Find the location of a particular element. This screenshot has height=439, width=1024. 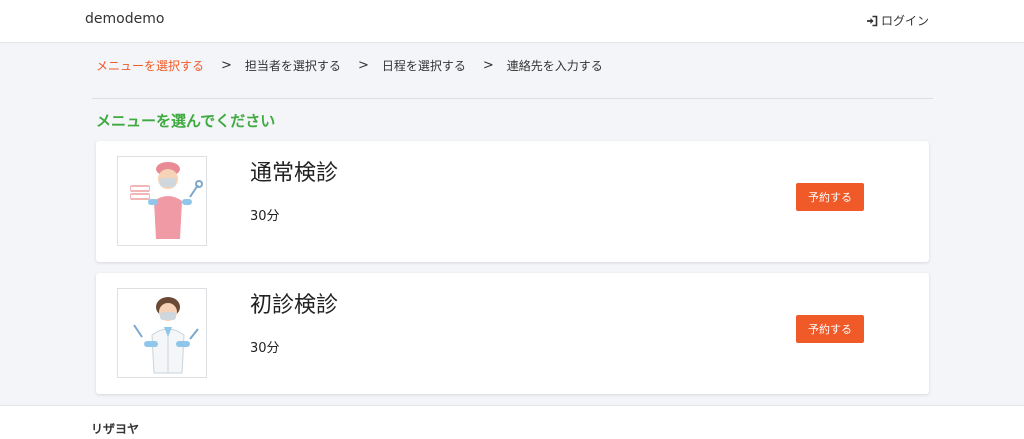

footer-brand: リザヨヤ is located at coordinates (115, 429).